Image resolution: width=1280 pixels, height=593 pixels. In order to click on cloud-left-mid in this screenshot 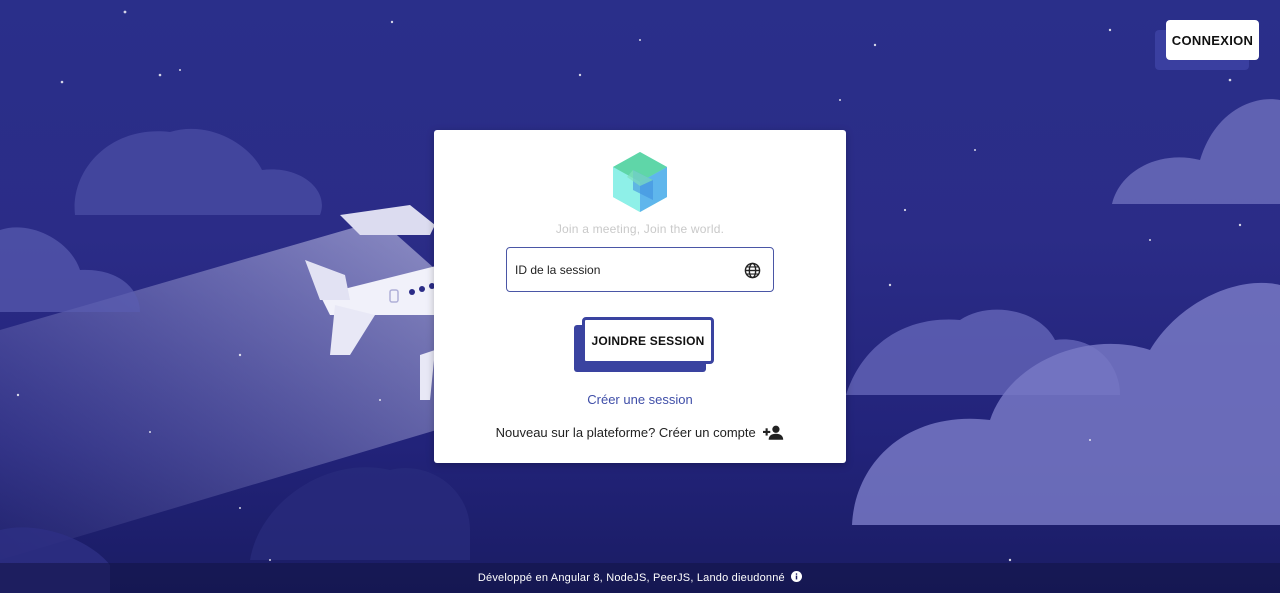, I will do `click(70, 269)`.